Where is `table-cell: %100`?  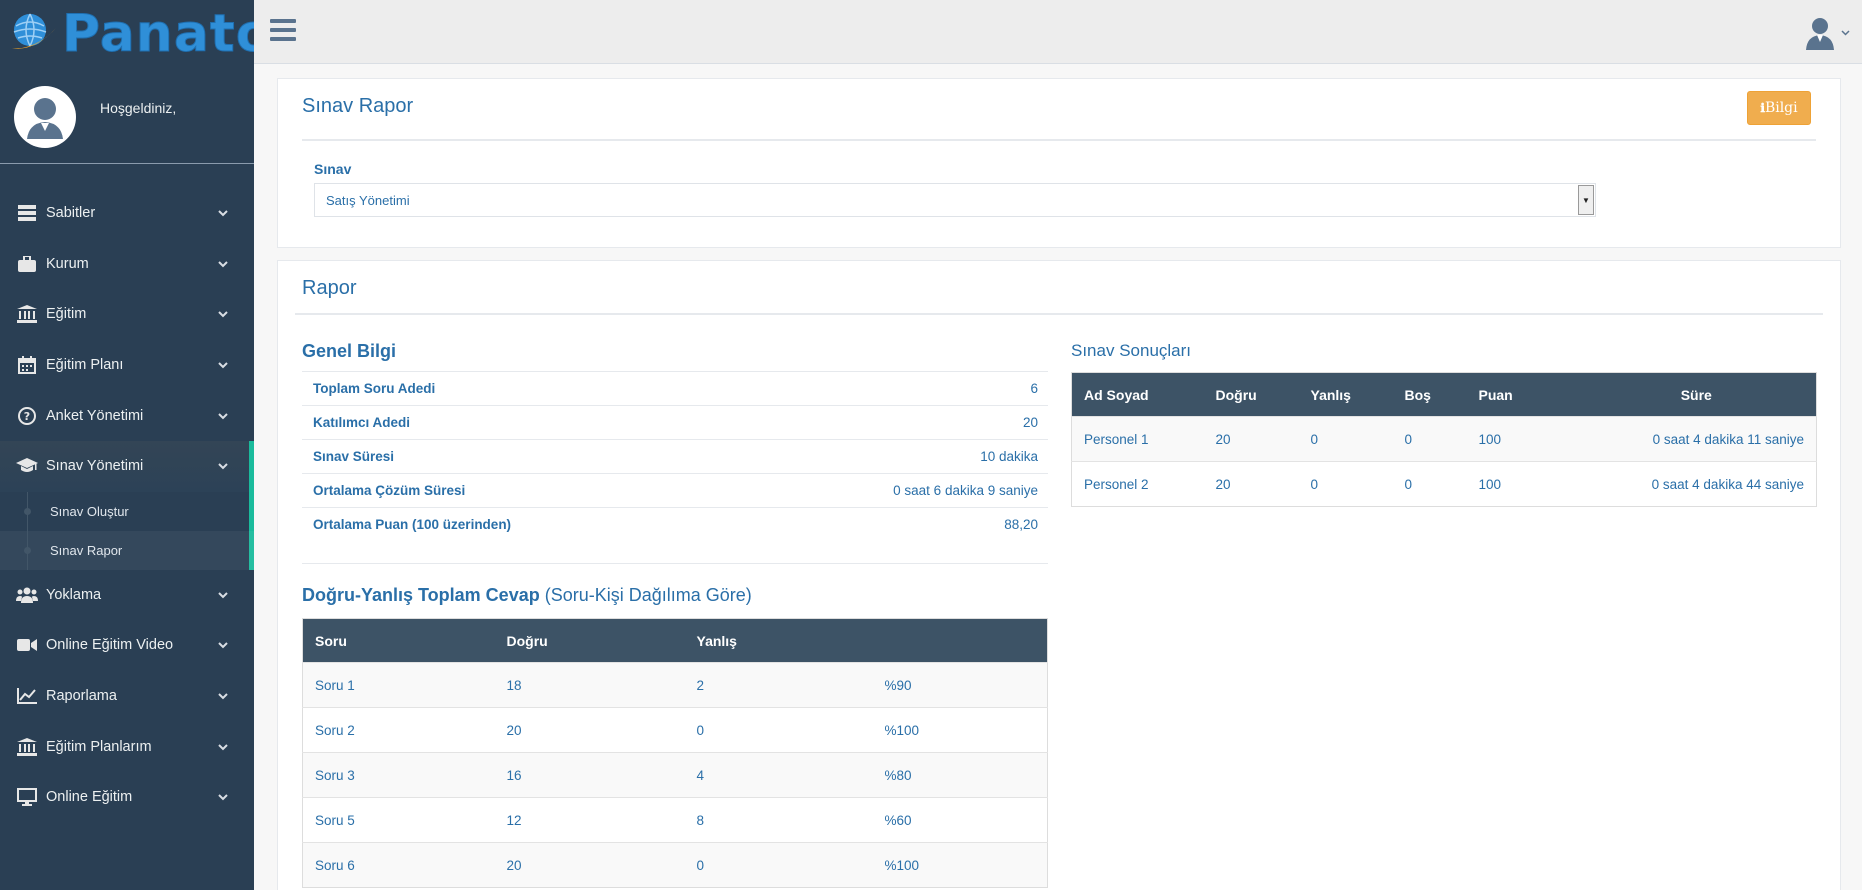 table-cell: %100 is located at coordinates (960, 865).